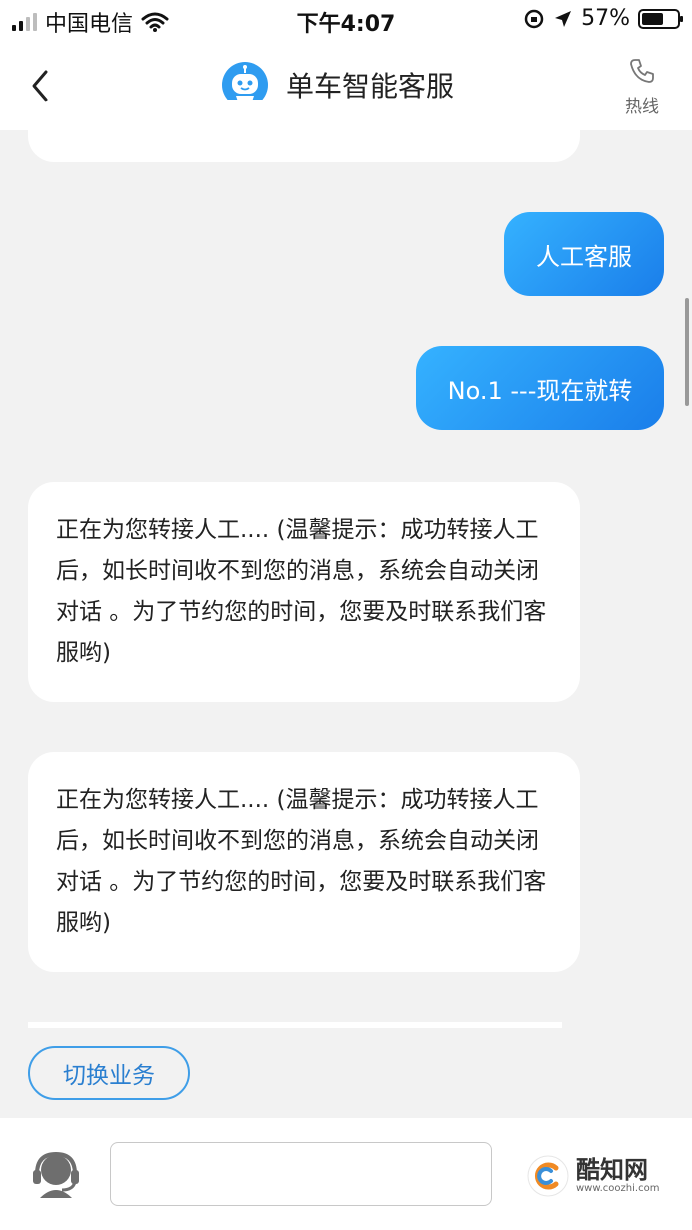 The width and height of the screenshot is (692, 1230). Describe the element at coordinates (548, 1176) in the screenshot. I see `watermark-logo-icon` at that location.